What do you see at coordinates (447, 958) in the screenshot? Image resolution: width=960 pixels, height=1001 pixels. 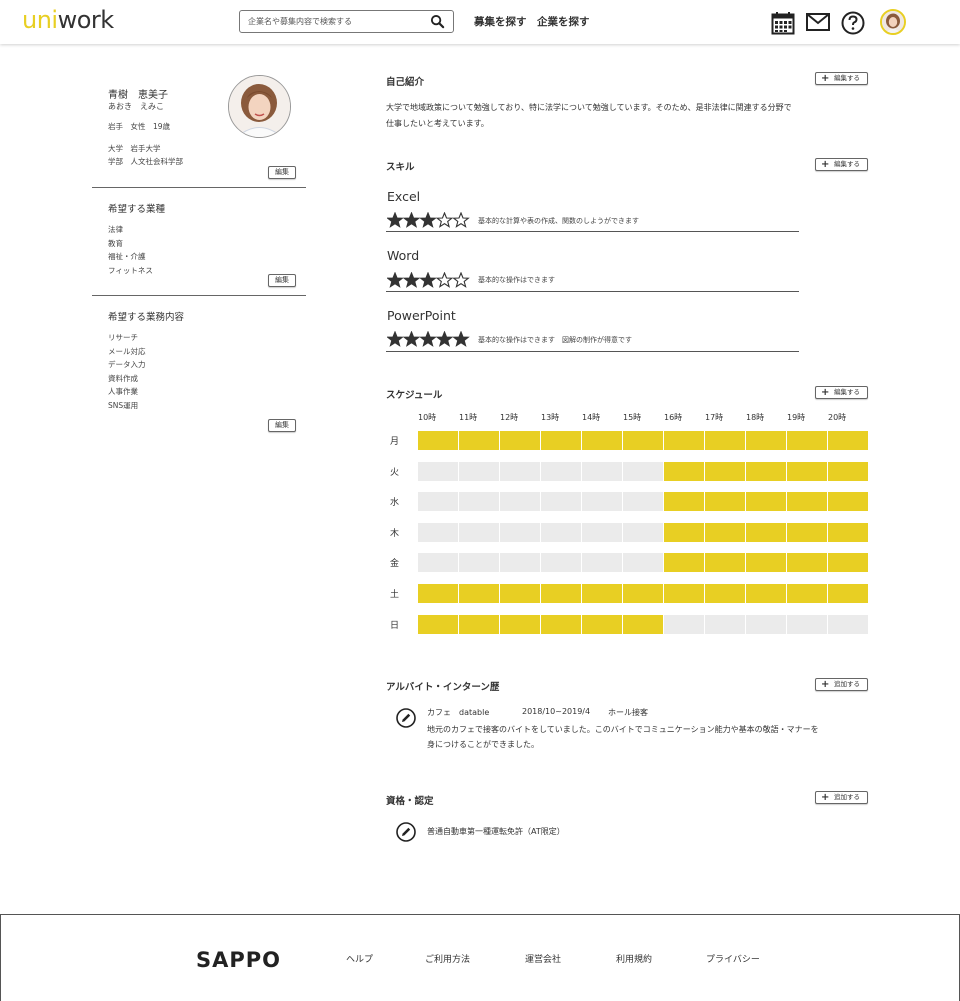 I see `footer-link-usage: ご利用方法` at bounding box center [447, 958].